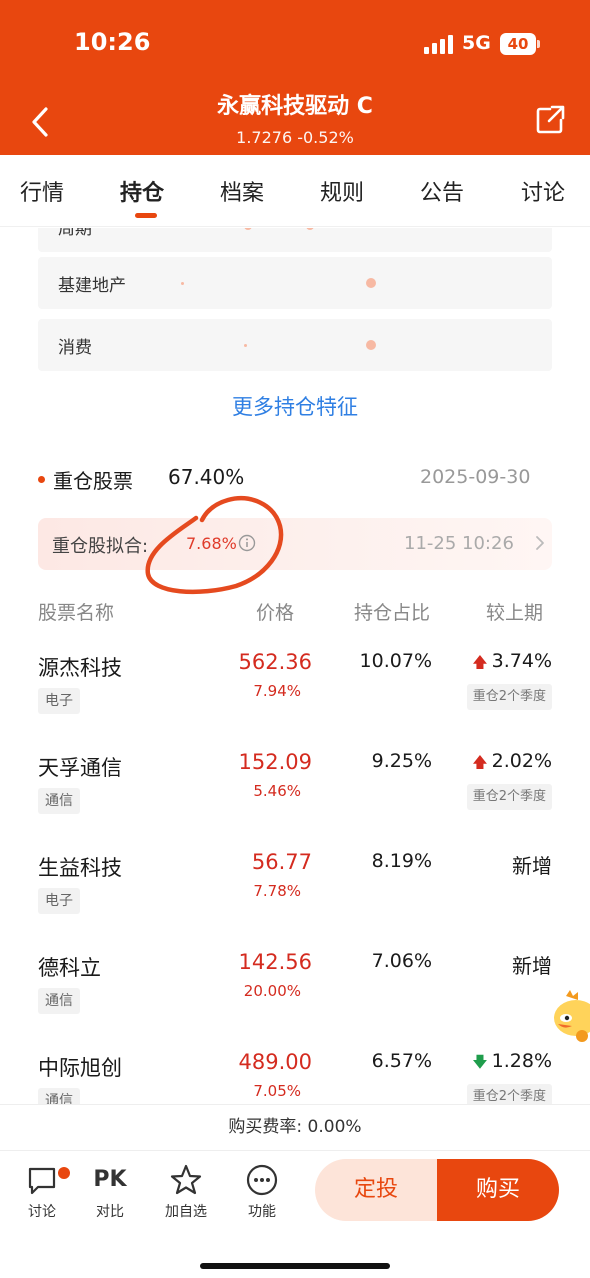 The width and height of the screenshot is (590, 1278). What do you see at coordinates (515, 613) in the screenshot?
I see `col-header-change-vs-prev: 较上期` at bounding box center [515, 613].